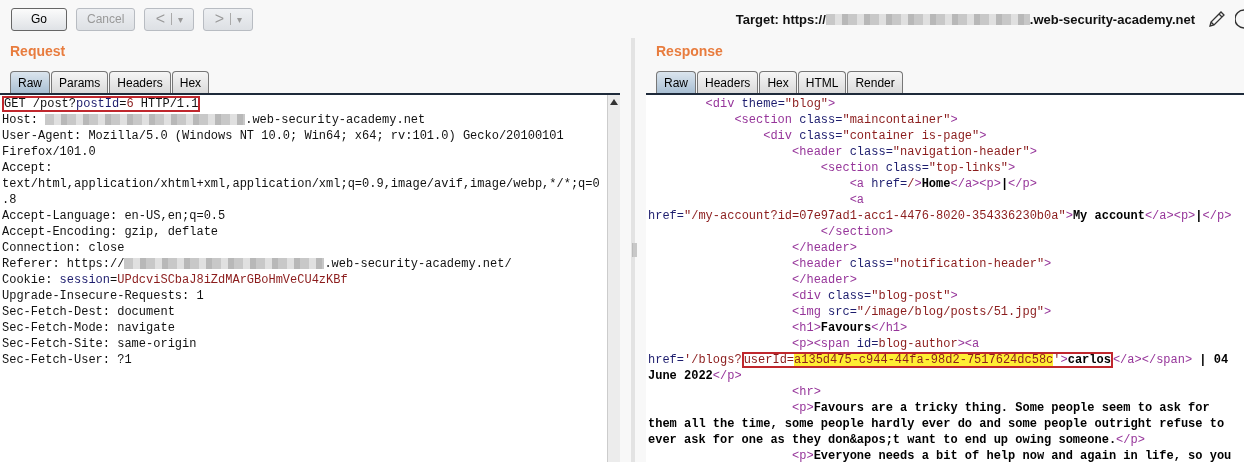  I want to click on code-text: Sec-Fetch-Dest: document, so click(88, 312).